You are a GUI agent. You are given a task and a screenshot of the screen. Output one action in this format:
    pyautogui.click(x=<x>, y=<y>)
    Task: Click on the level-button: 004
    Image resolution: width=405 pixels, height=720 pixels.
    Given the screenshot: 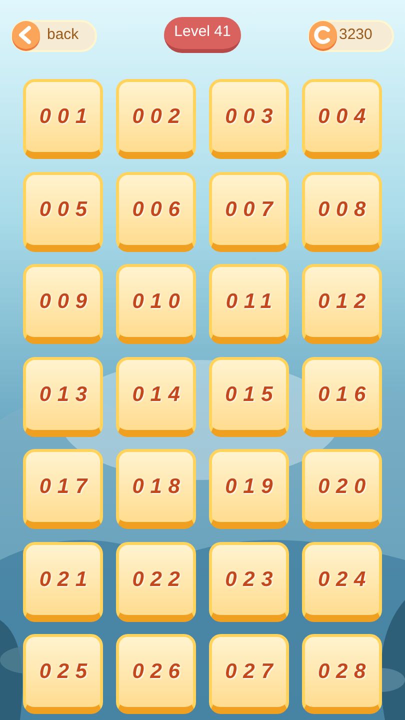 What is the action you would take?
    pyautogui.click(x=342, y=119)
    